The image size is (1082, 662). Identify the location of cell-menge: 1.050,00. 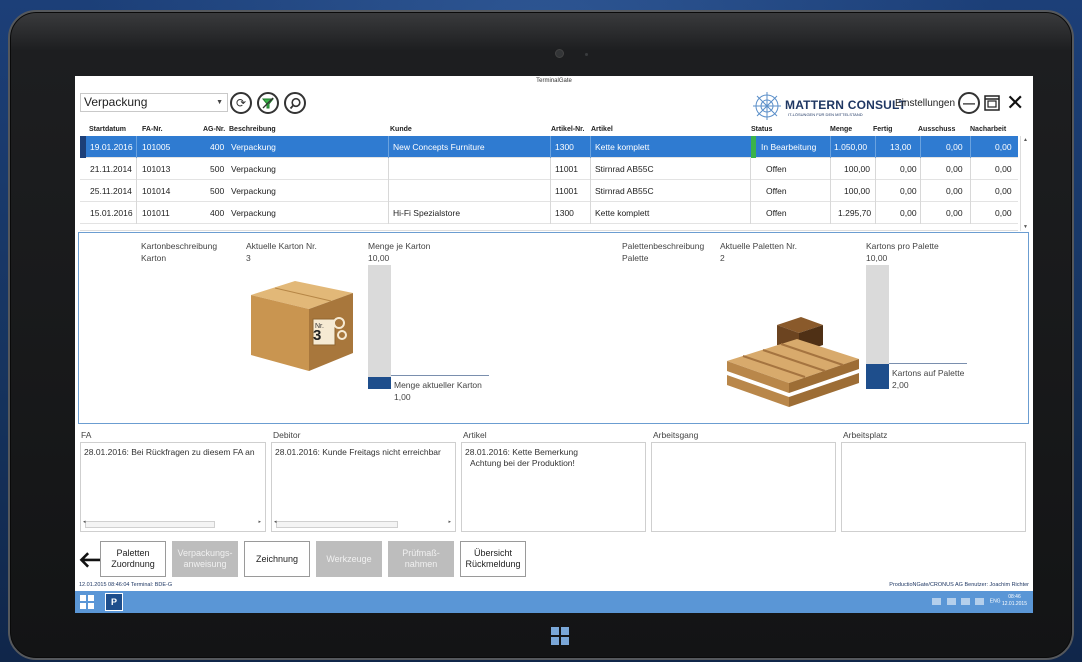
(851, 147).